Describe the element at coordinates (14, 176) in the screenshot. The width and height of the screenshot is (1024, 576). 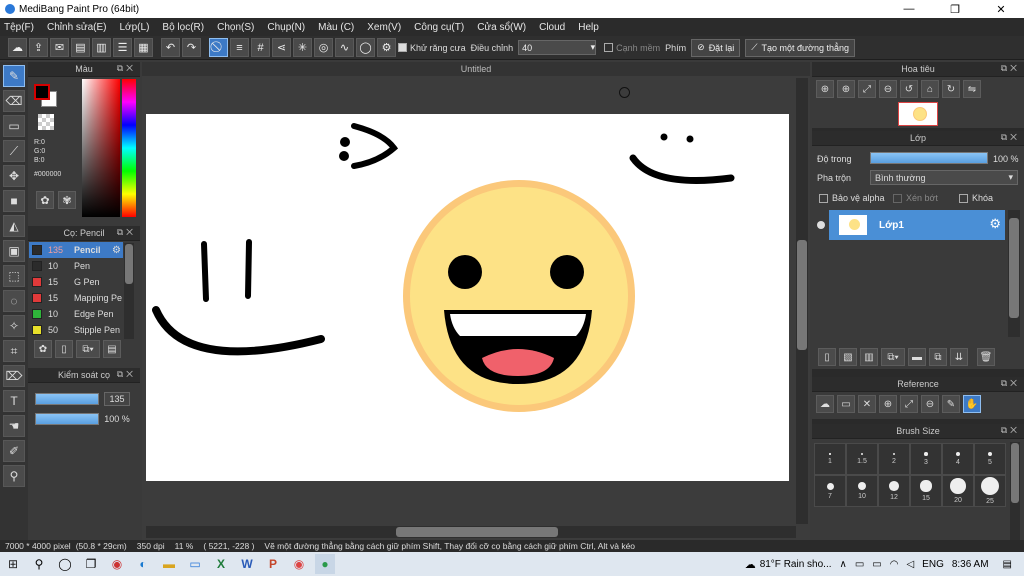
I see `move-tool-icon: ✥` at that location.